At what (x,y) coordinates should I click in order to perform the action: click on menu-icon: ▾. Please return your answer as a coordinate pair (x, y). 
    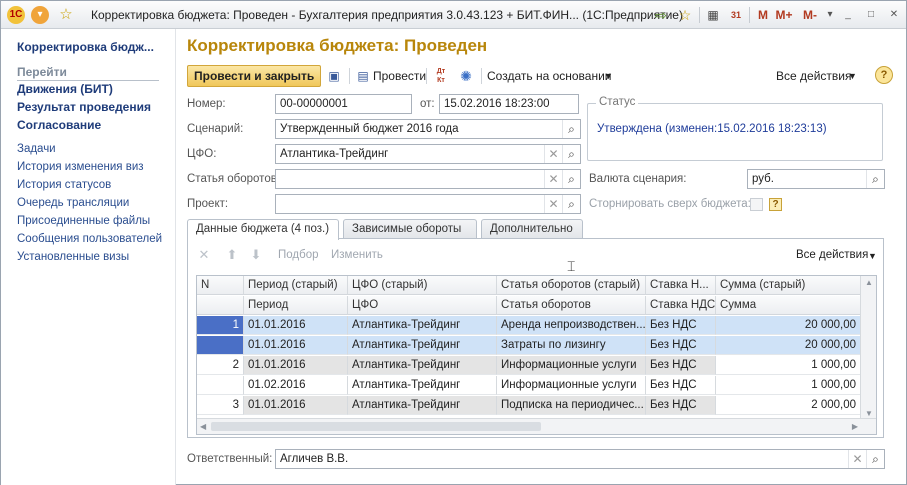
    Looking at the image, I should click on (40, 15).